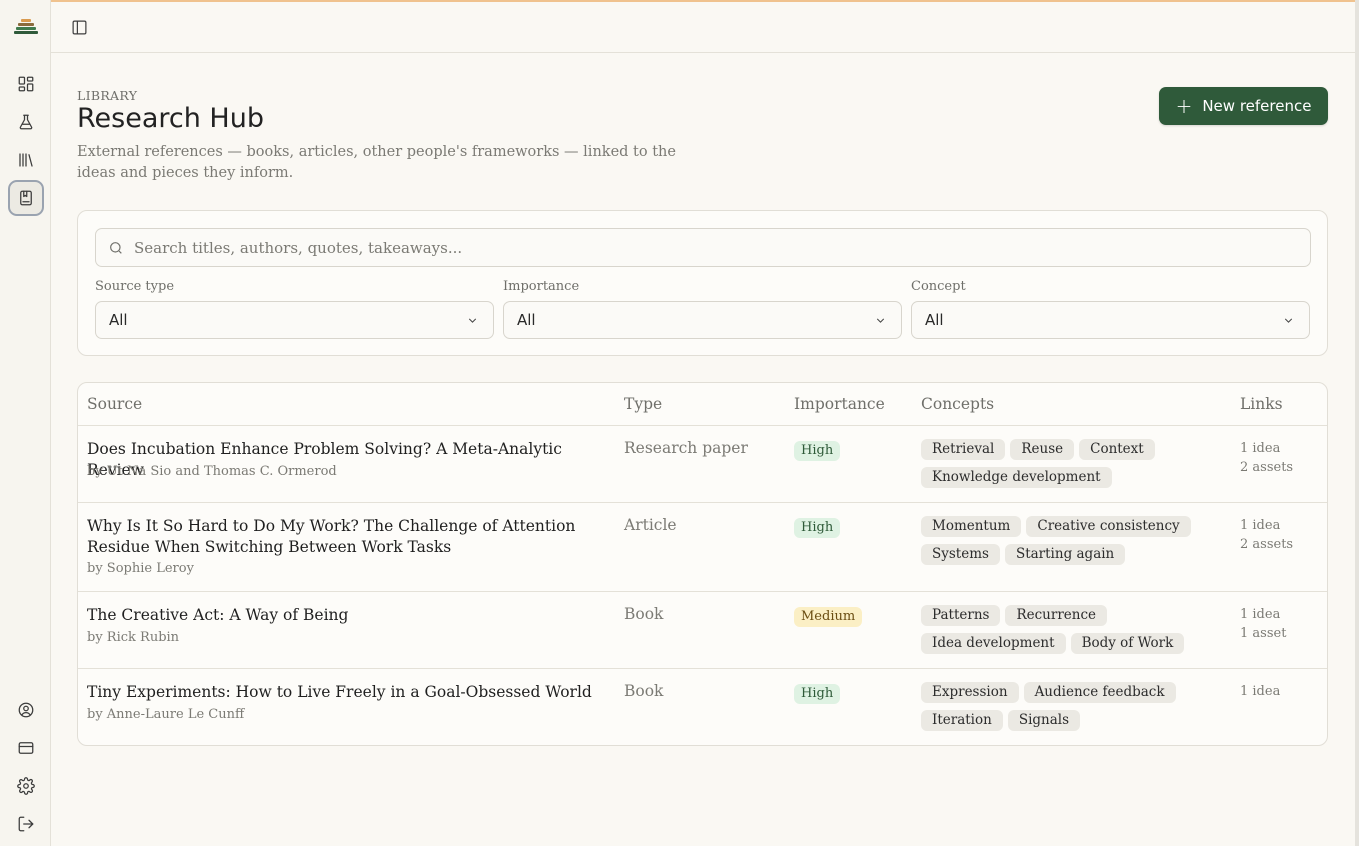 The width and height of the screenshot is (1359, 846). Describe the element at coordinates (1108, 526) in the screenshot. I see `concept-tag: Creative consistency` at that location.